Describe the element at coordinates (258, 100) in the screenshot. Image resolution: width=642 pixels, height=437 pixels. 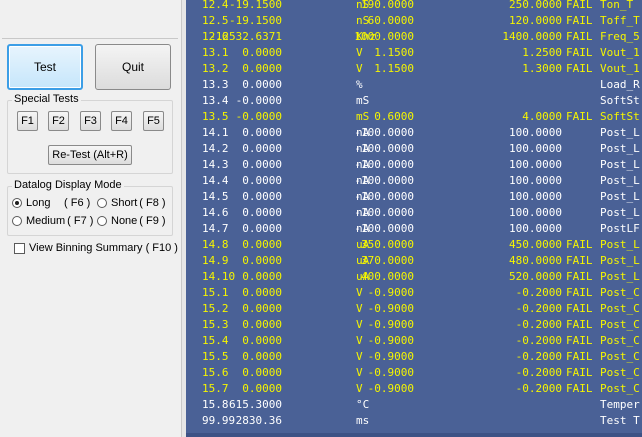
I see `measured-value: -0.0000` at that location.